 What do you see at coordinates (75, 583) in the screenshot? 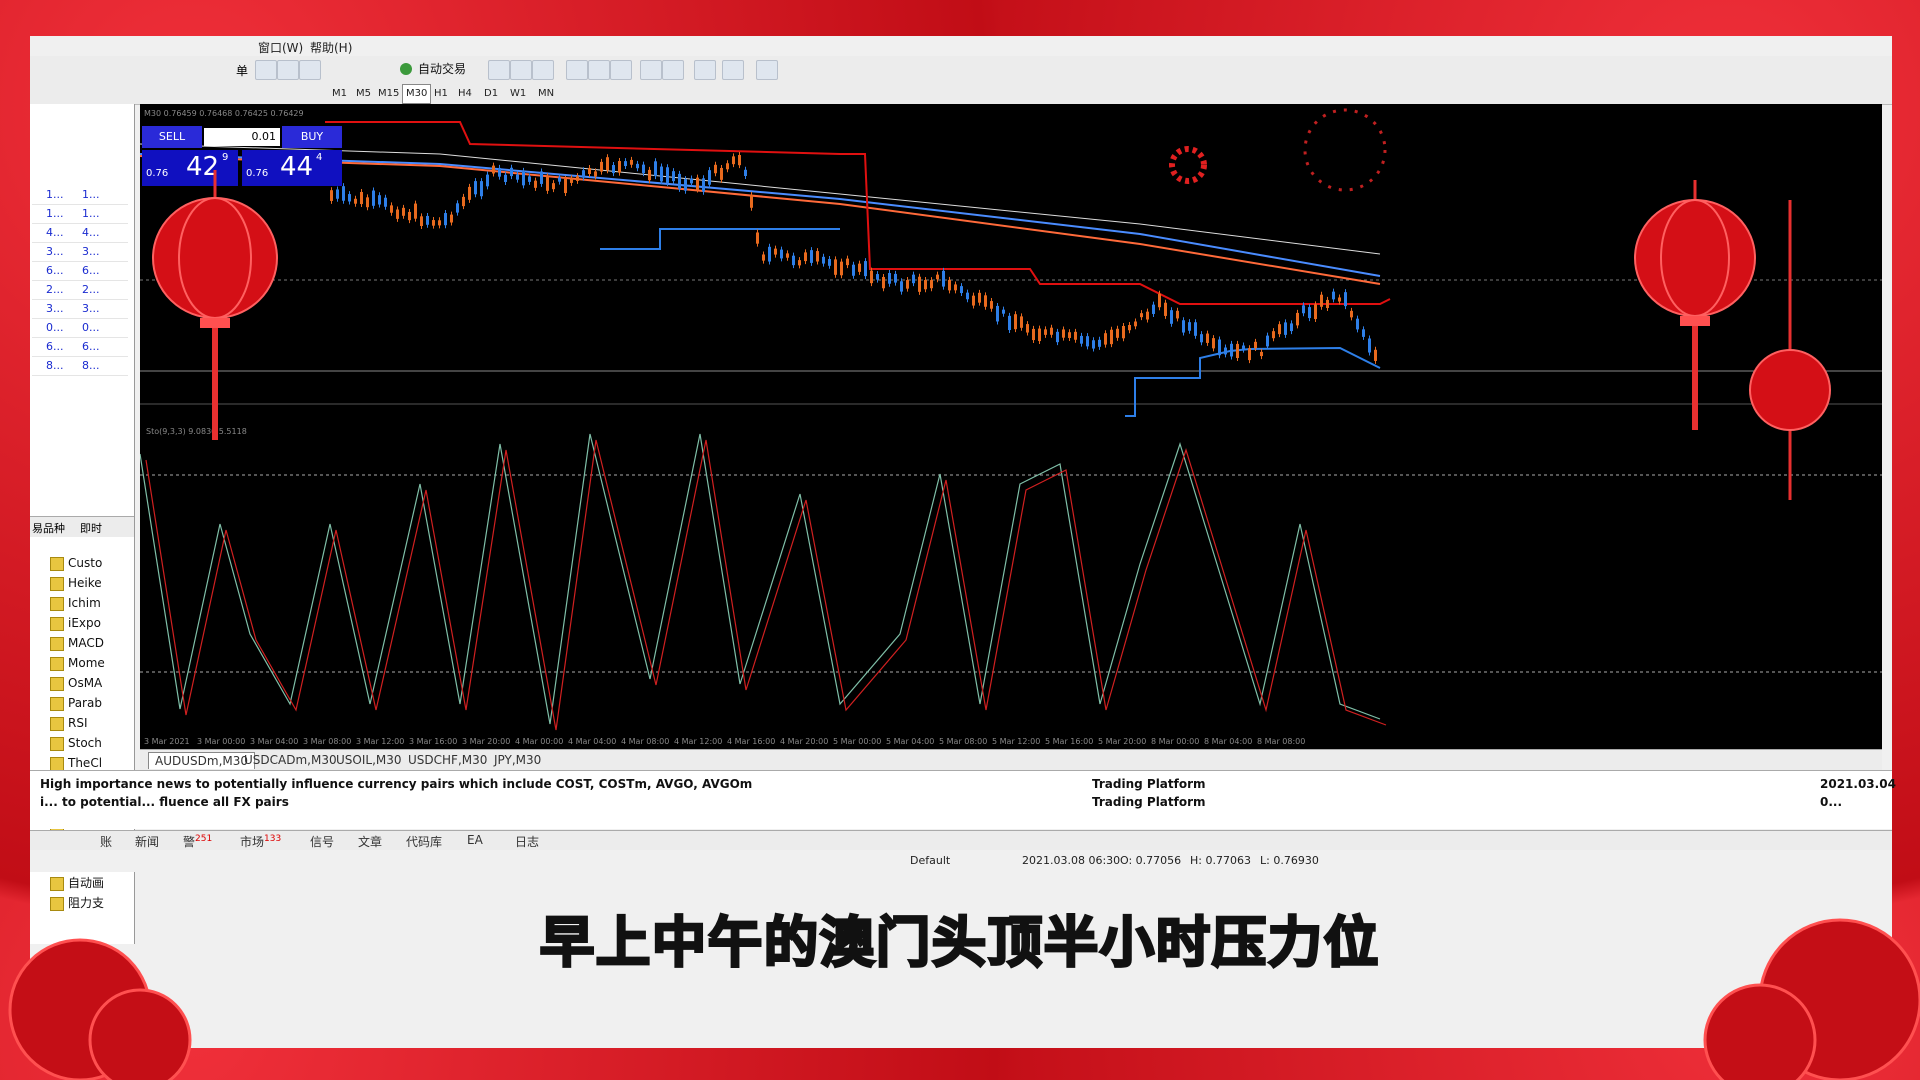
I see `navigator-indicator-item: Heike` at bounding box center [75, 583].